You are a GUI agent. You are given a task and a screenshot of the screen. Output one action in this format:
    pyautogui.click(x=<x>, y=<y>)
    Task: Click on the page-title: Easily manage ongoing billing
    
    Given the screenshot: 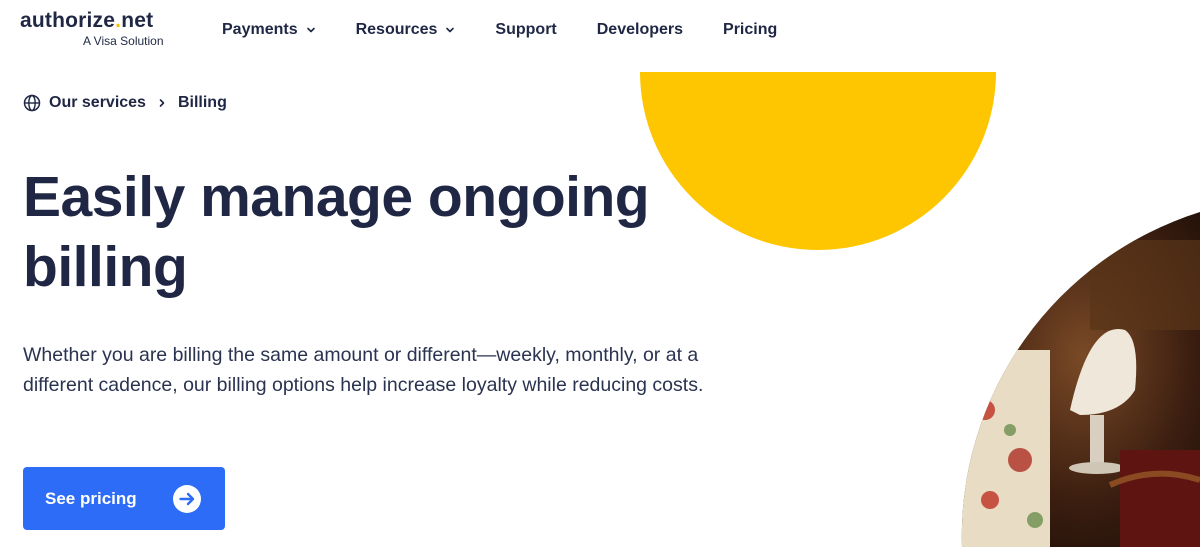 What is the action you would take?
    pyautogui.click(x=336, y=232)
    